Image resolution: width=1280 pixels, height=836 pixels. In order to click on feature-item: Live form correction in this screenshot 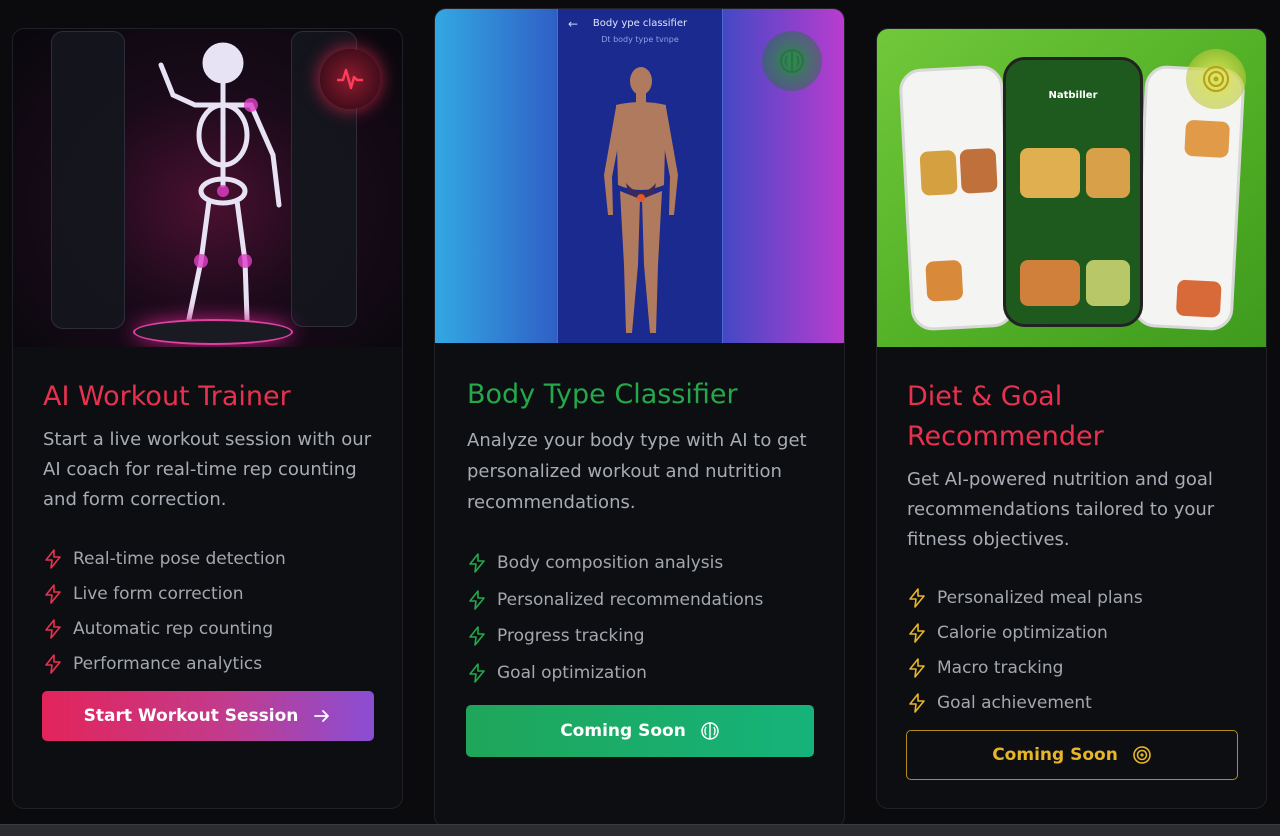, I will do `click(164, 593)`.